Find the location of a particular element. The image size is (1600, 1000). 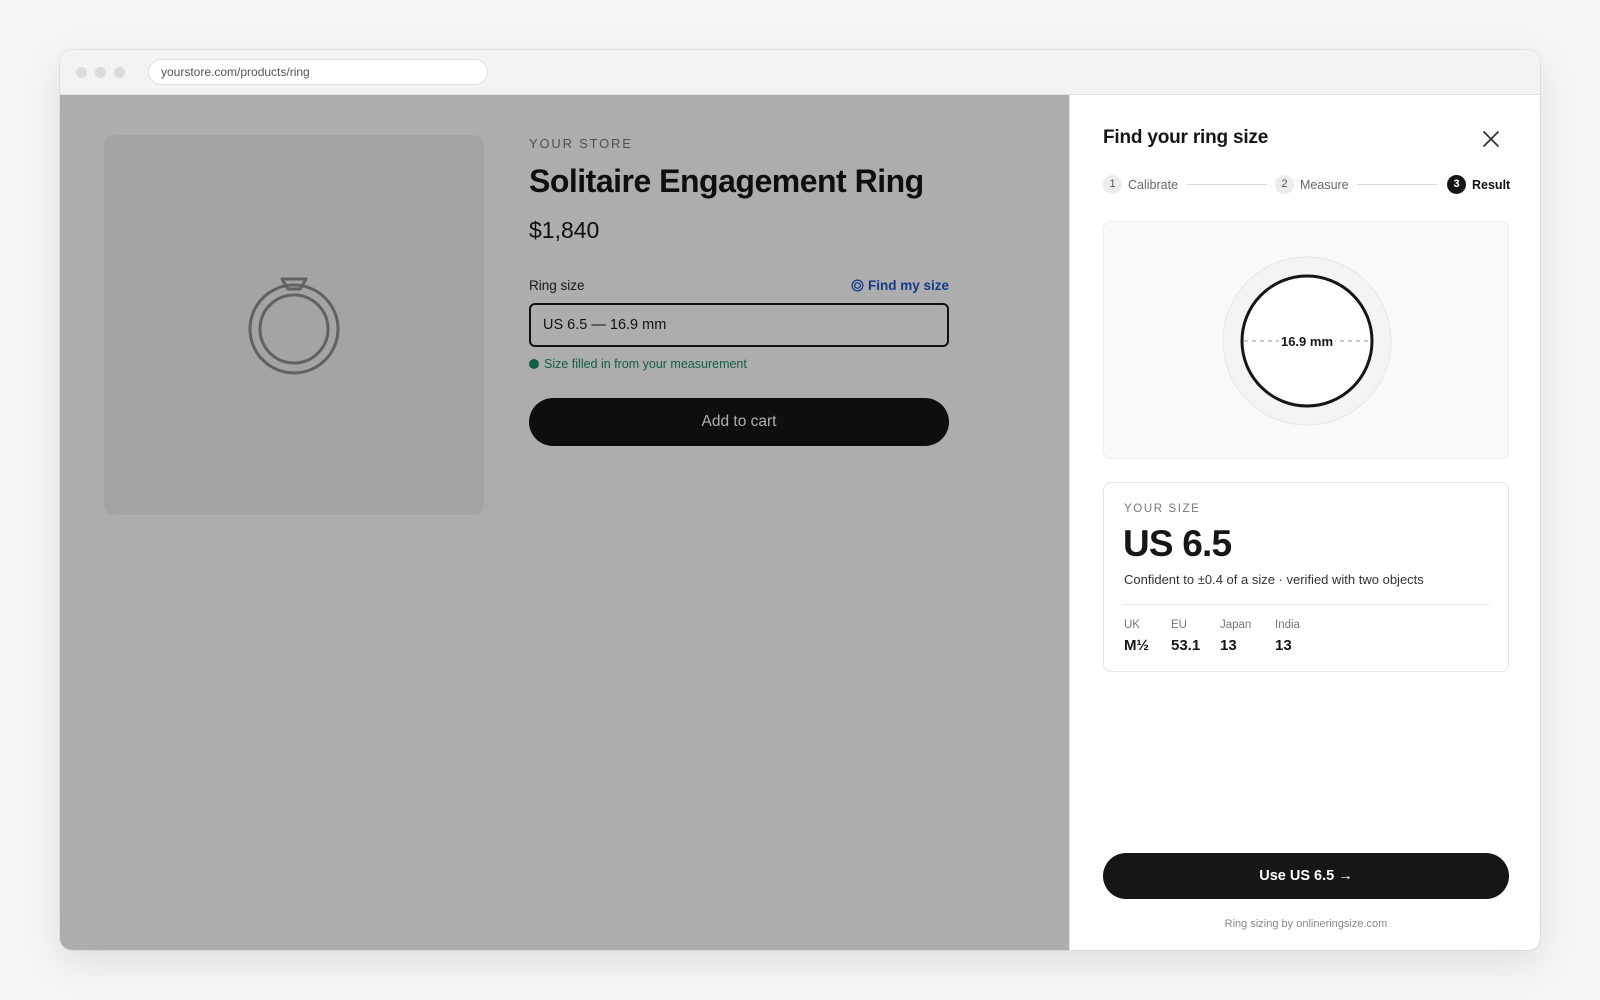

window-close-dot is located at coordinates (81, 72).